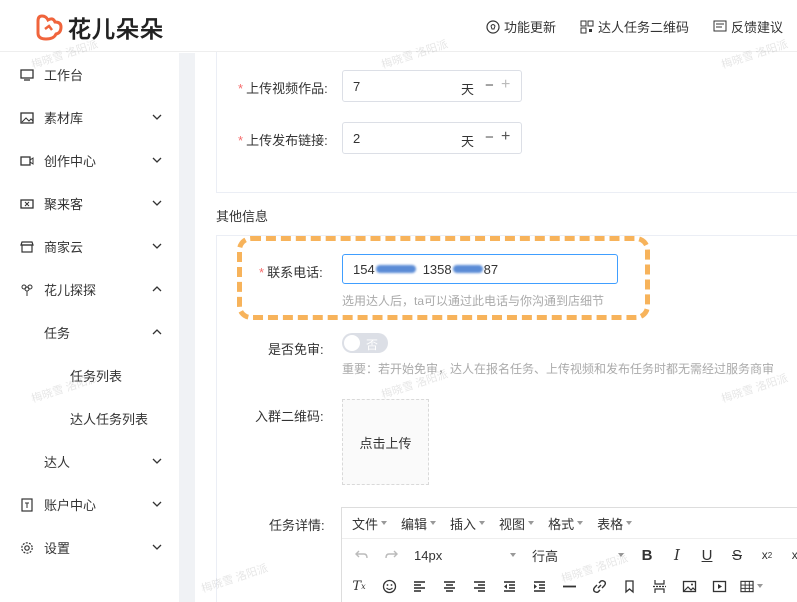  I want to click on line-height-value: 行高, so click(545, 556).